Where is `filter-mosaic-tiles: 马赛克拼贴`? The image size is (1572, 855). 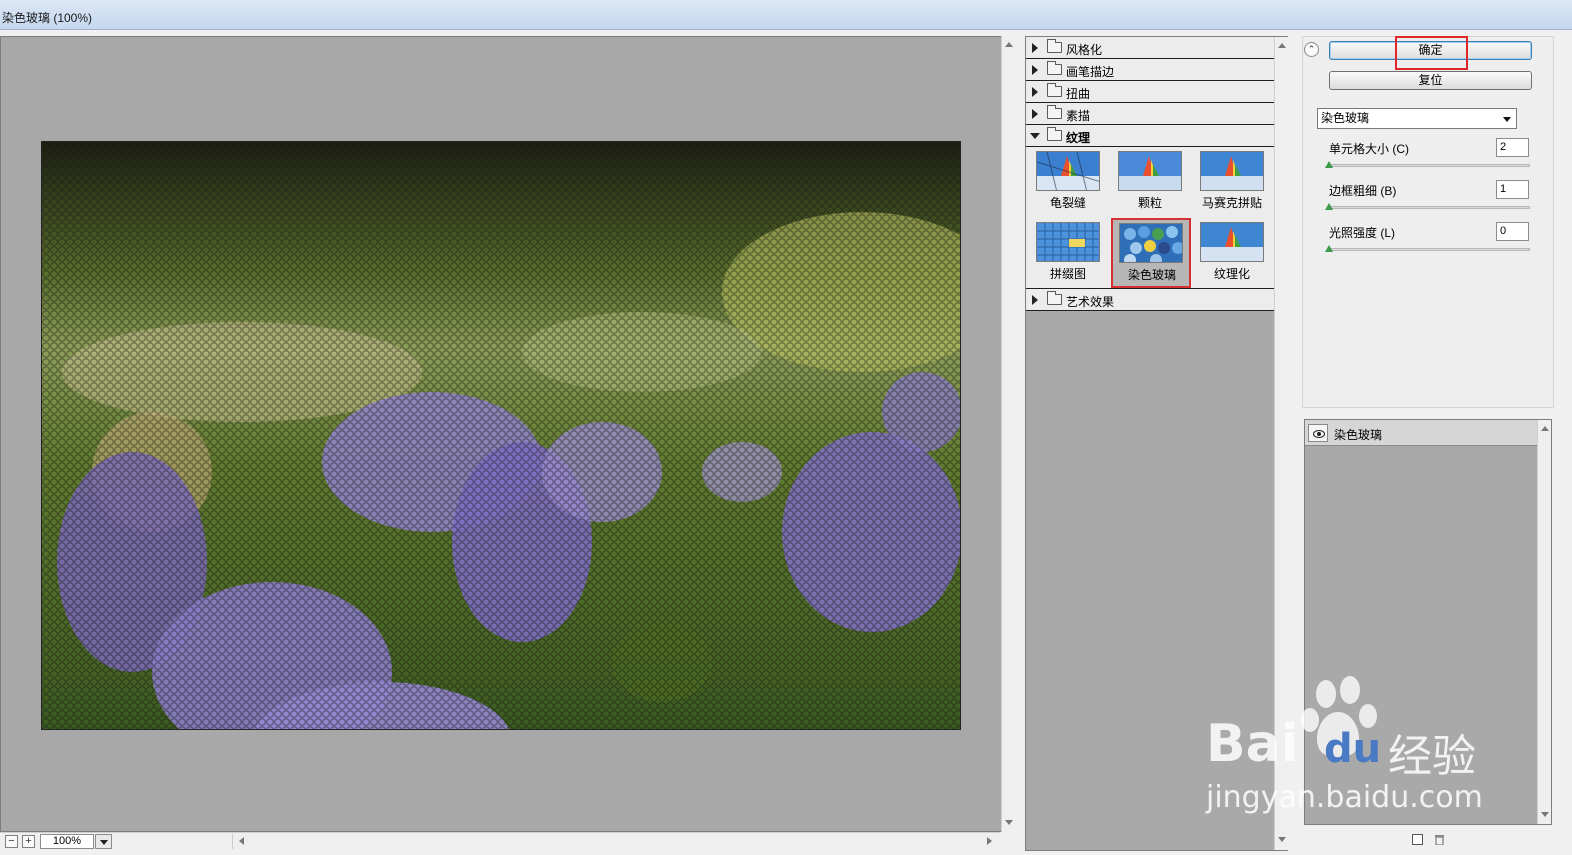
filter-mosaic-tiles: 马赛克拼贴 is located at coordinates (1231, 182).